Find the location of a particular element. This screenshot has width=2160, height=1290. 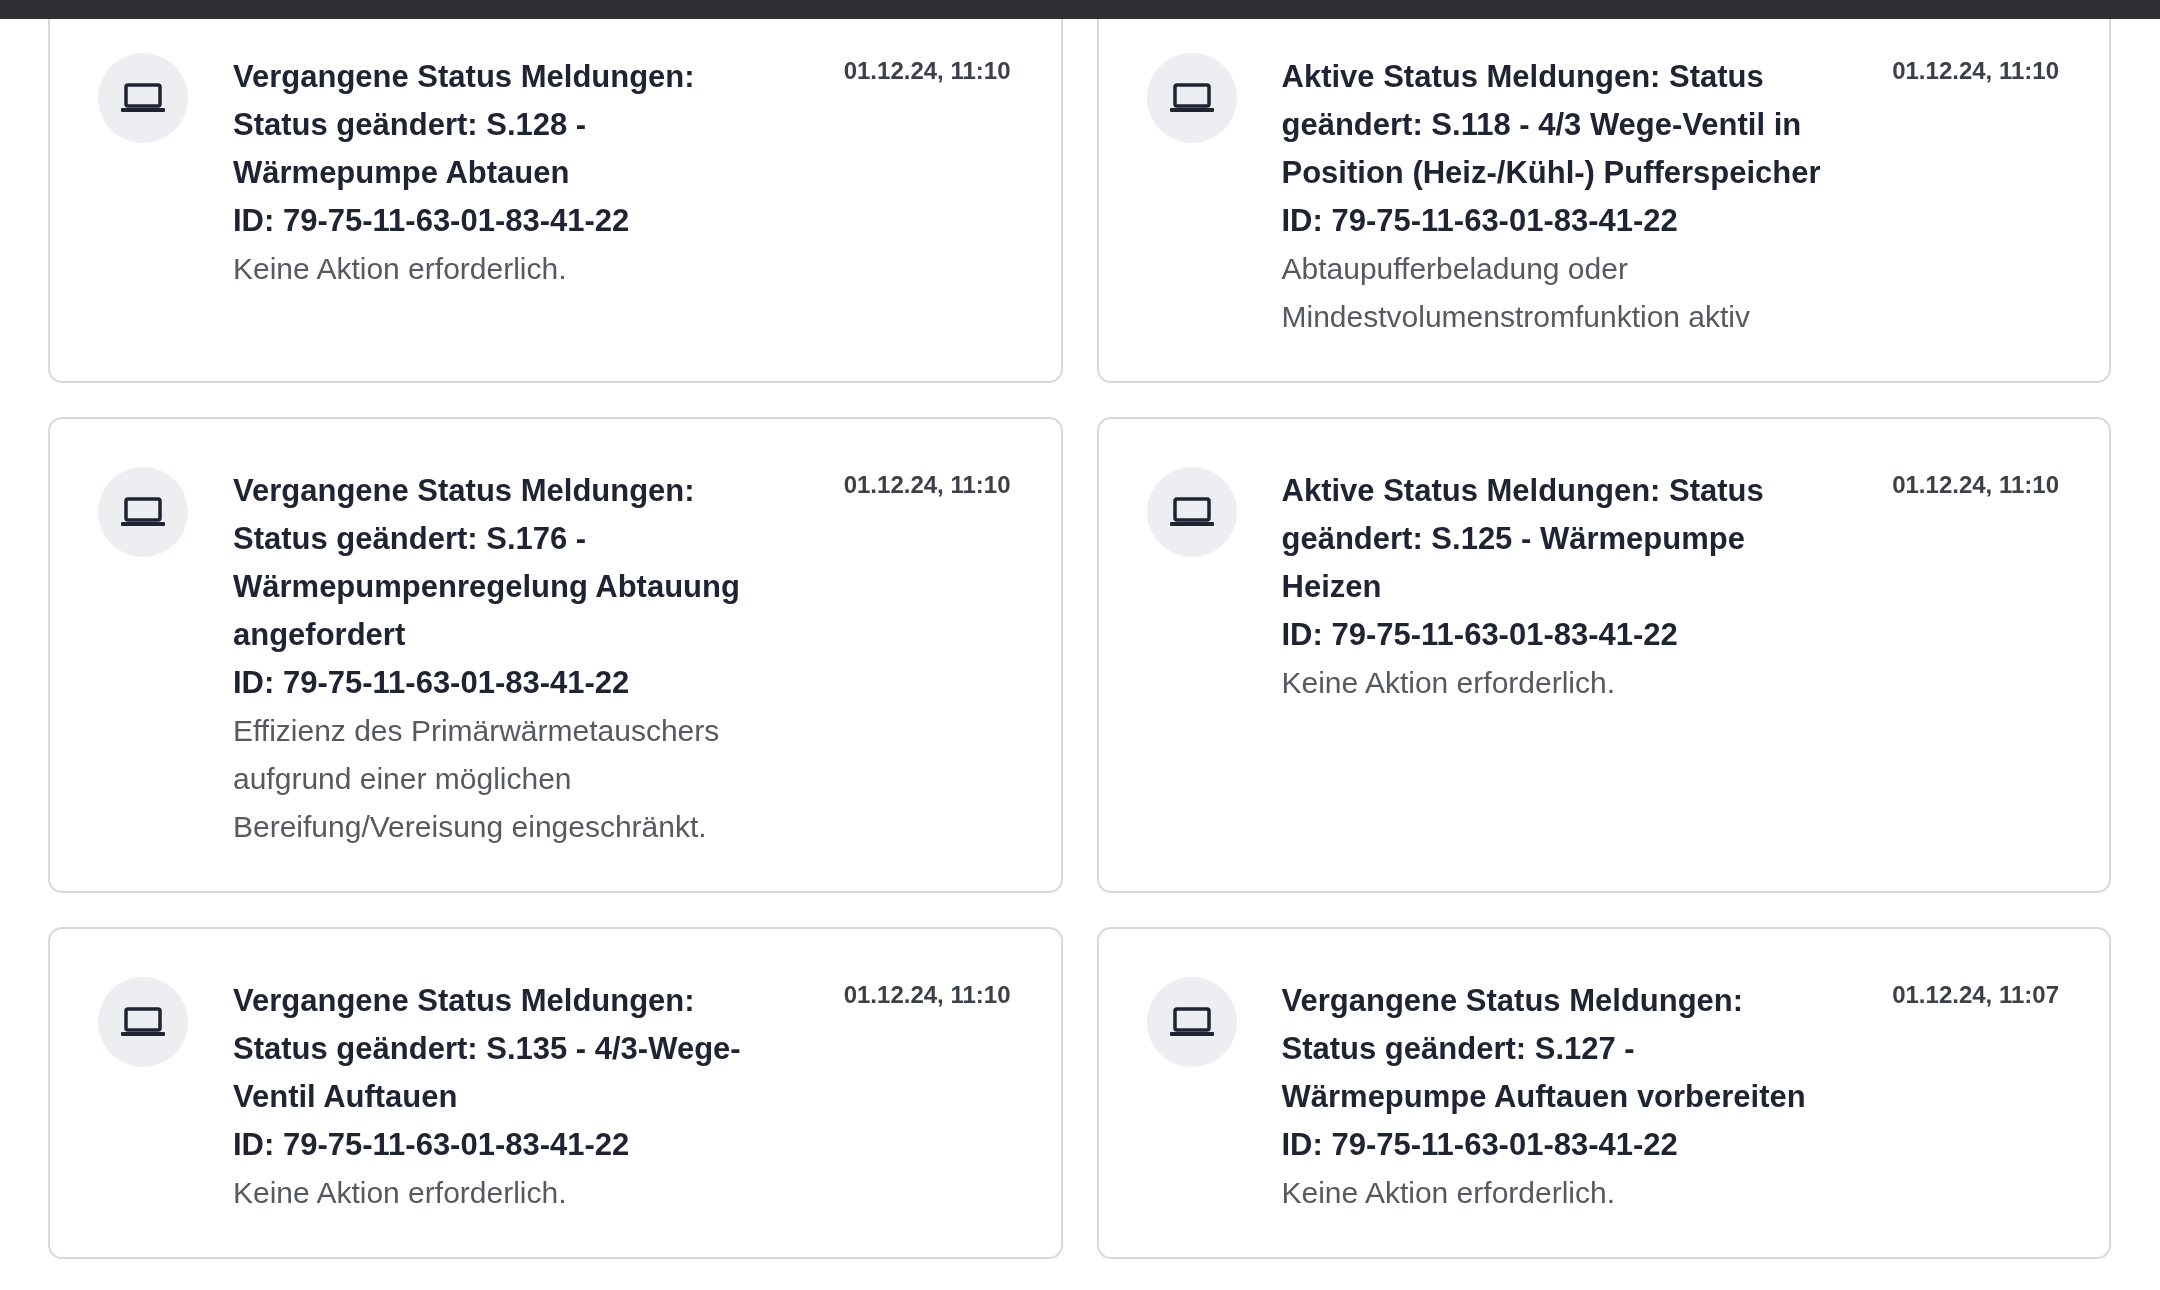

message-title: Vergangene Status Meldungen: Status geändert: S.128 - Wärmepumpe Abtauen is located at coordinates (464, 125).